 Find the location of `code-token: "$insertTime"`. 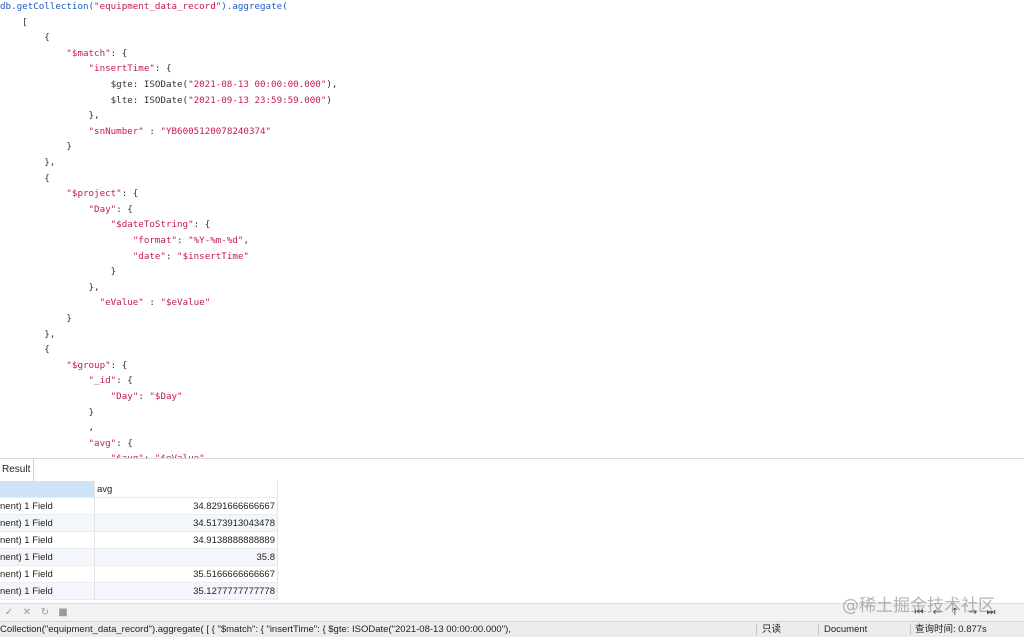

code-token: "$insertTime" is located at coordinates (213, 256).